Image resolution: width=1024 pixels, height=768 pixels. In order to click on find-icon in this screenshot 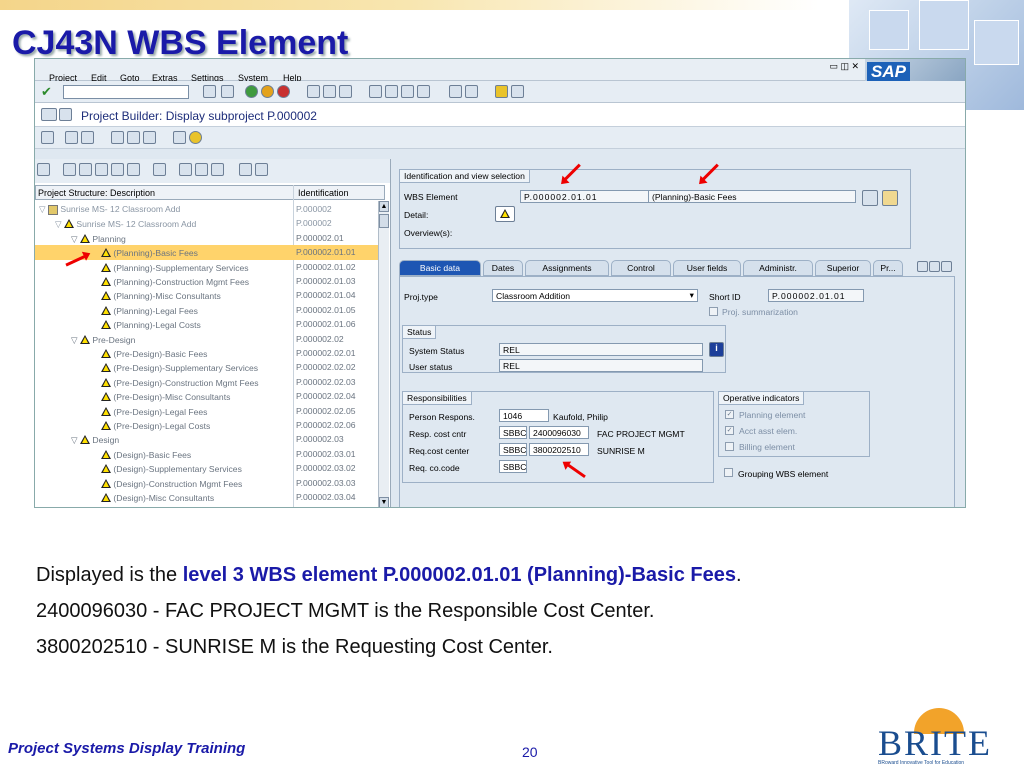, I will do `click(329, 91)`.